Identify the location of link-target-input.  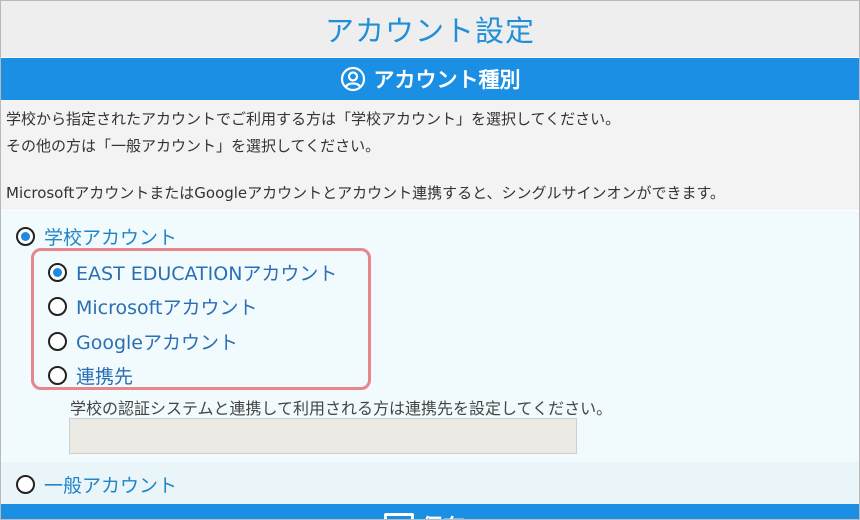
(323, 436).